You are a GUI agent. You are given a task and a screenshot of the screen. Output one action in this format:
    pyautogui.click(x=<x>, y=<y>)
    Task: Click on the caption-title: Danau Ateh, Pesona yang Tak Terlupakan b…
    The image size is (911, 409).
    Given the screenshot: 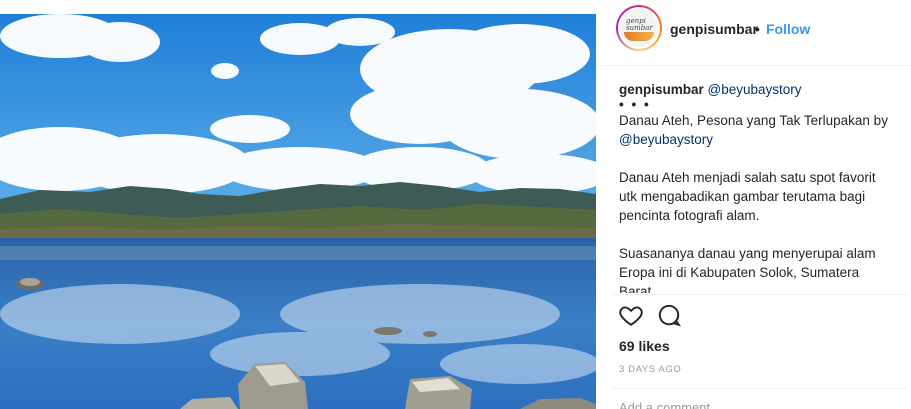 What is the action you would take?
    pyautogui.click(x=757, y=130)
    